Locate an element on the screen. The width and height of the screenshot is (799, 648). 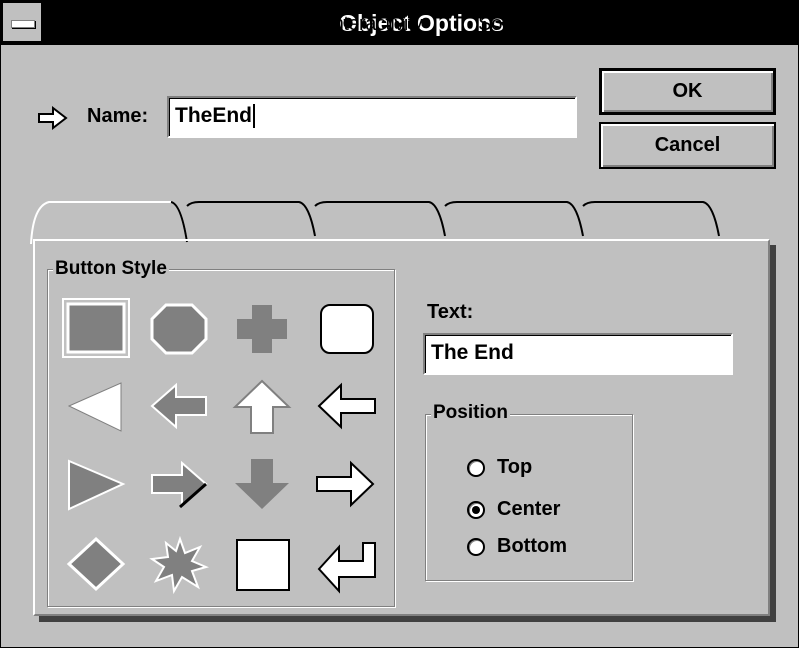
name-input-value: TheEnd is located at coordinates (213, 115).